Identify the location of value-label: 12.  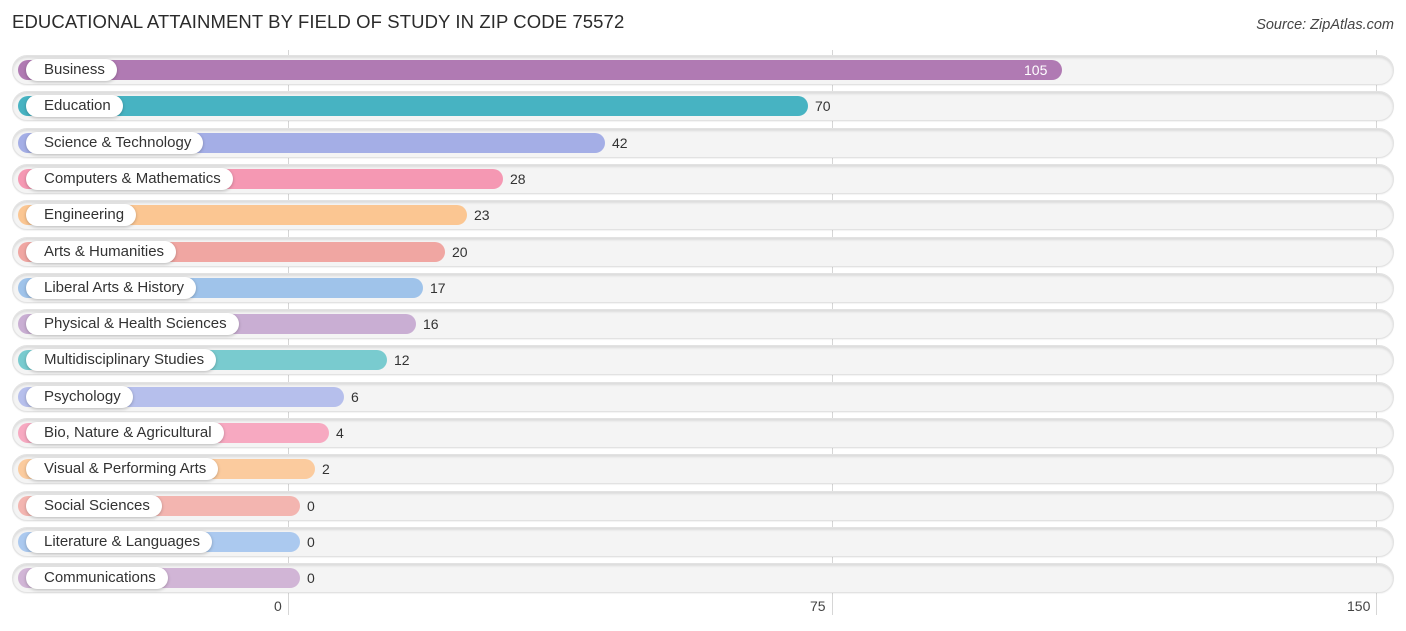
(402, 360).